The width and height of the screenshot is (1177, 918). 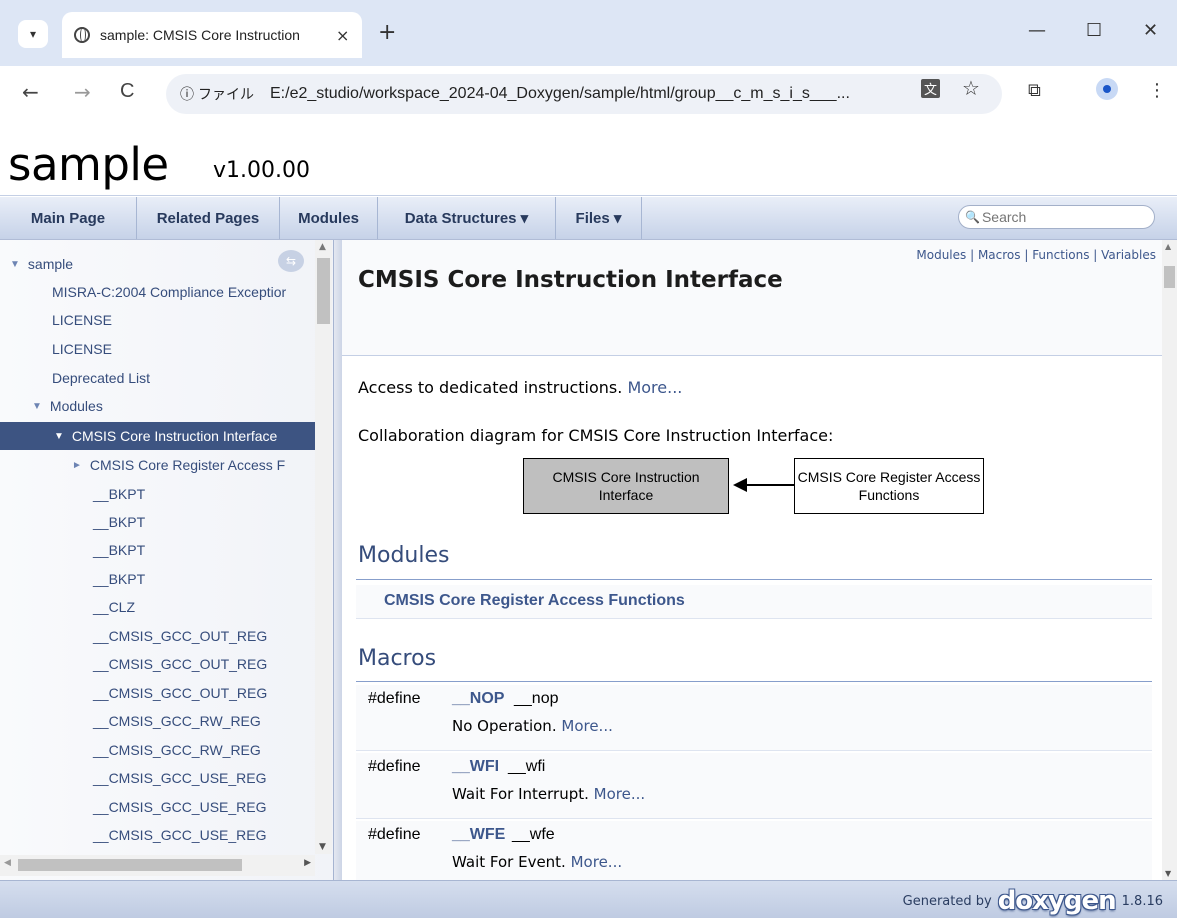 What do you see at coordinates (504, 726) in the screenshot?
I see `macro-desc-text: No Operation.` at bounding box center [504, 726].